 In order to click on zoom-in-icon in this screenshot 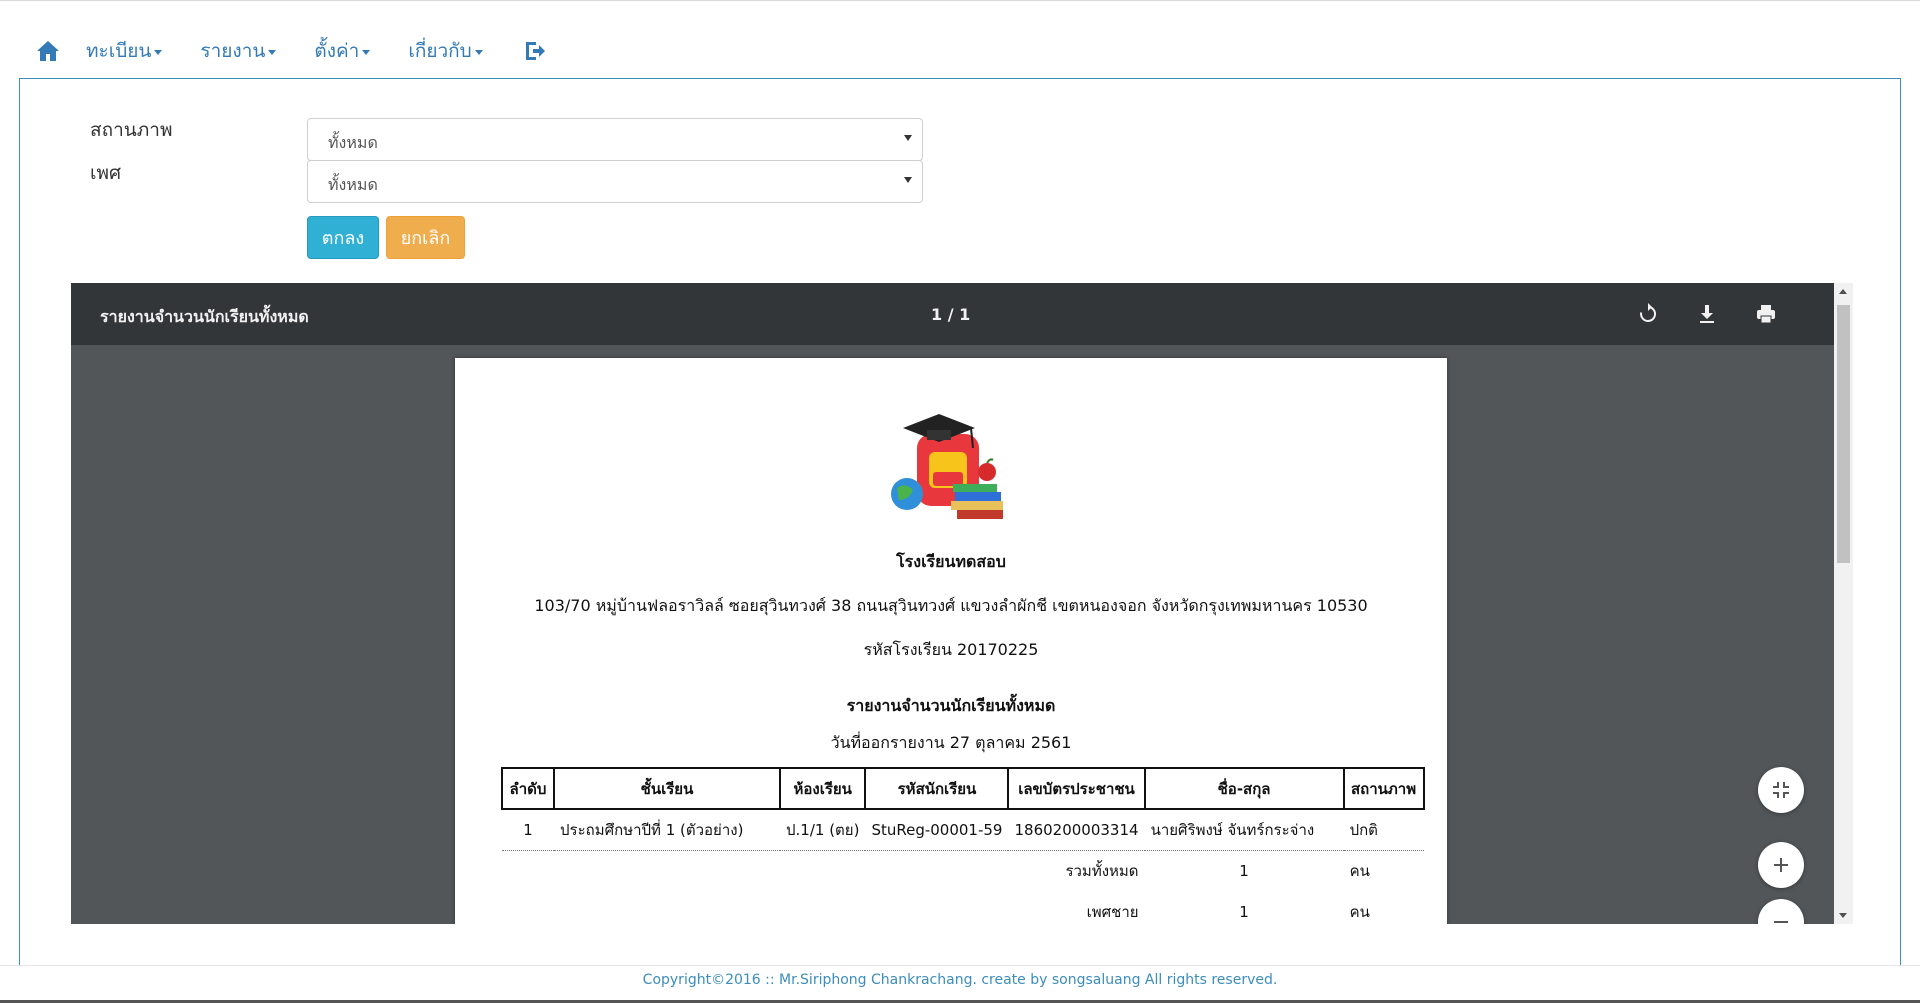, I will do `click(1781, 865)`.